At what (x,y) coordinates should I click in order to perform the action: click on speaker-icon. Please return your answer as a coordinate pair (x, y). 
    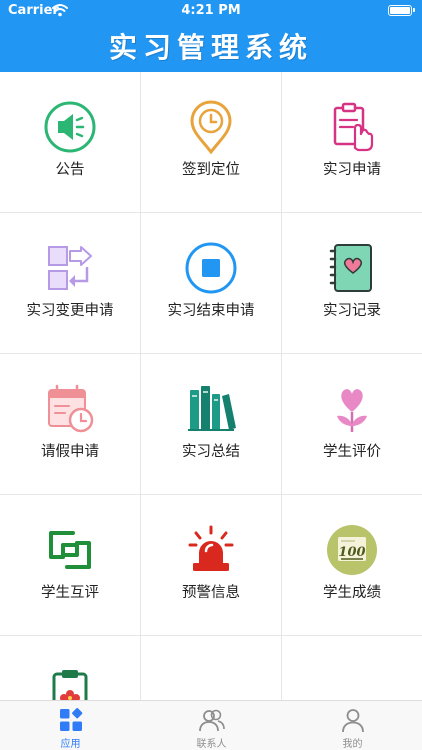
    Looking at the image, I should click on (70, 127).